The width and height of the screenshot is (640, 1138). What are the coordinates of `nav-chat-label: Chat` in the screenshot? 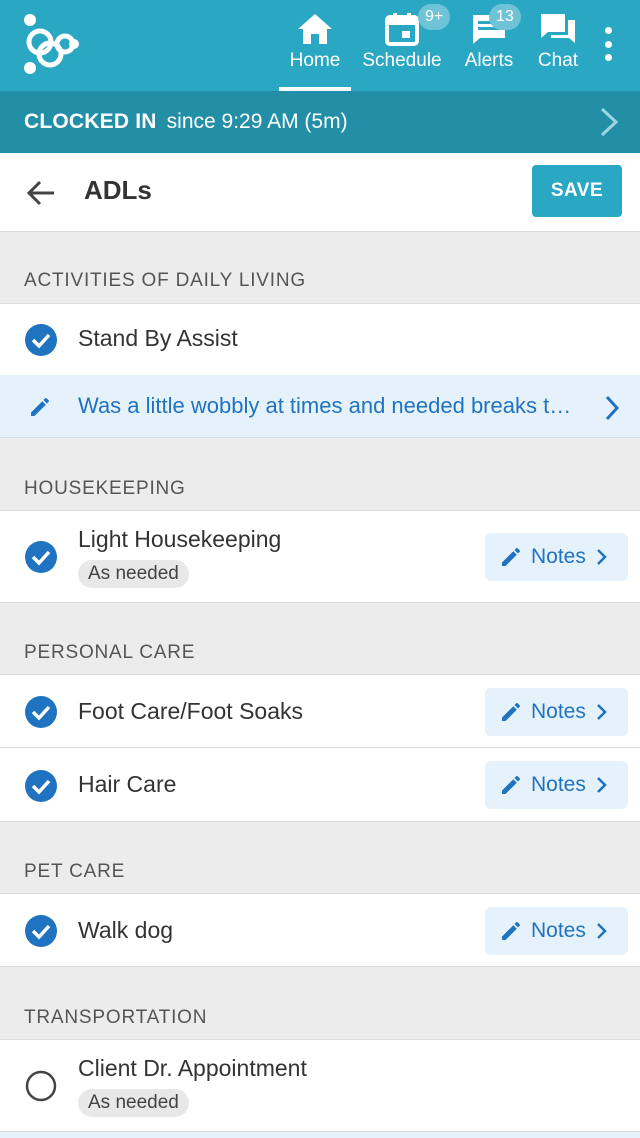 It's located at (558, 60).